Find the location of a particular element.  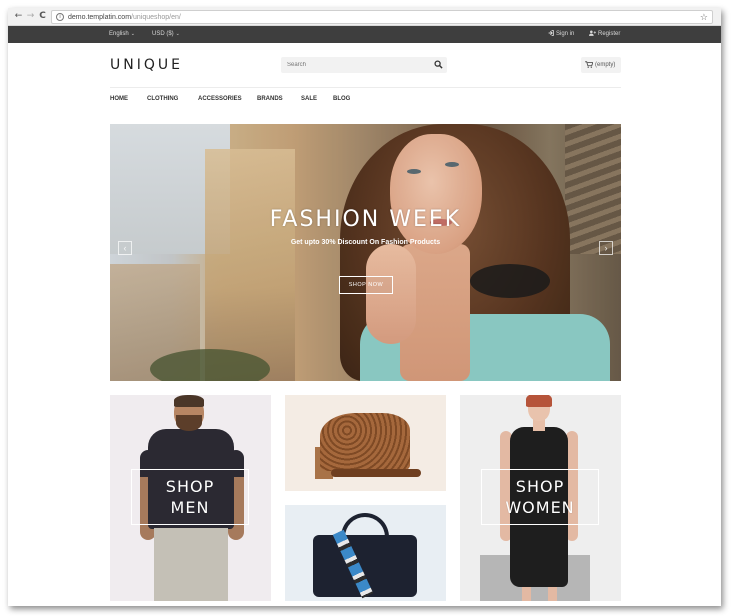

url-host: demo.templatin.com is located at coordinates (100, 17).